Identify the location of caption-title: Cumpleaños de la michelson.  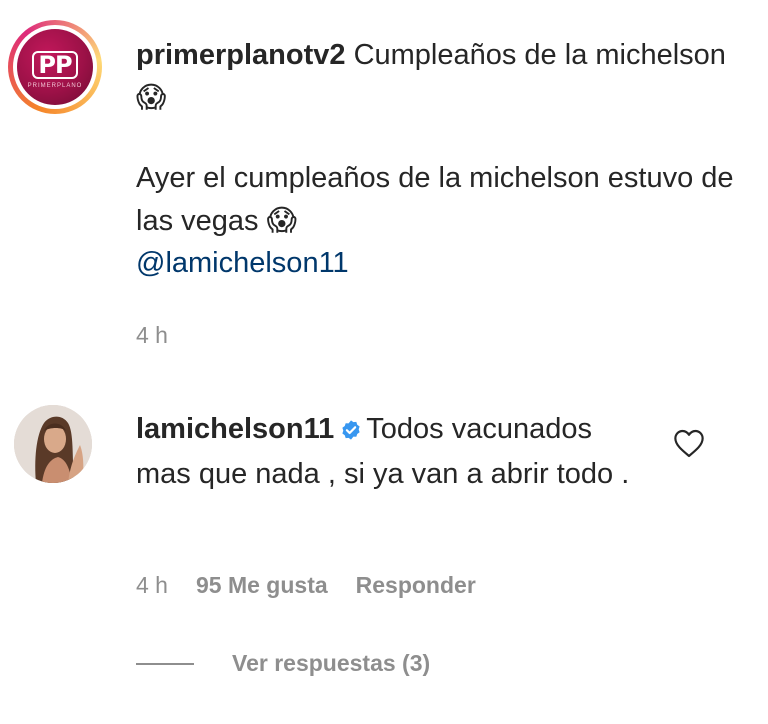
(539, 55).